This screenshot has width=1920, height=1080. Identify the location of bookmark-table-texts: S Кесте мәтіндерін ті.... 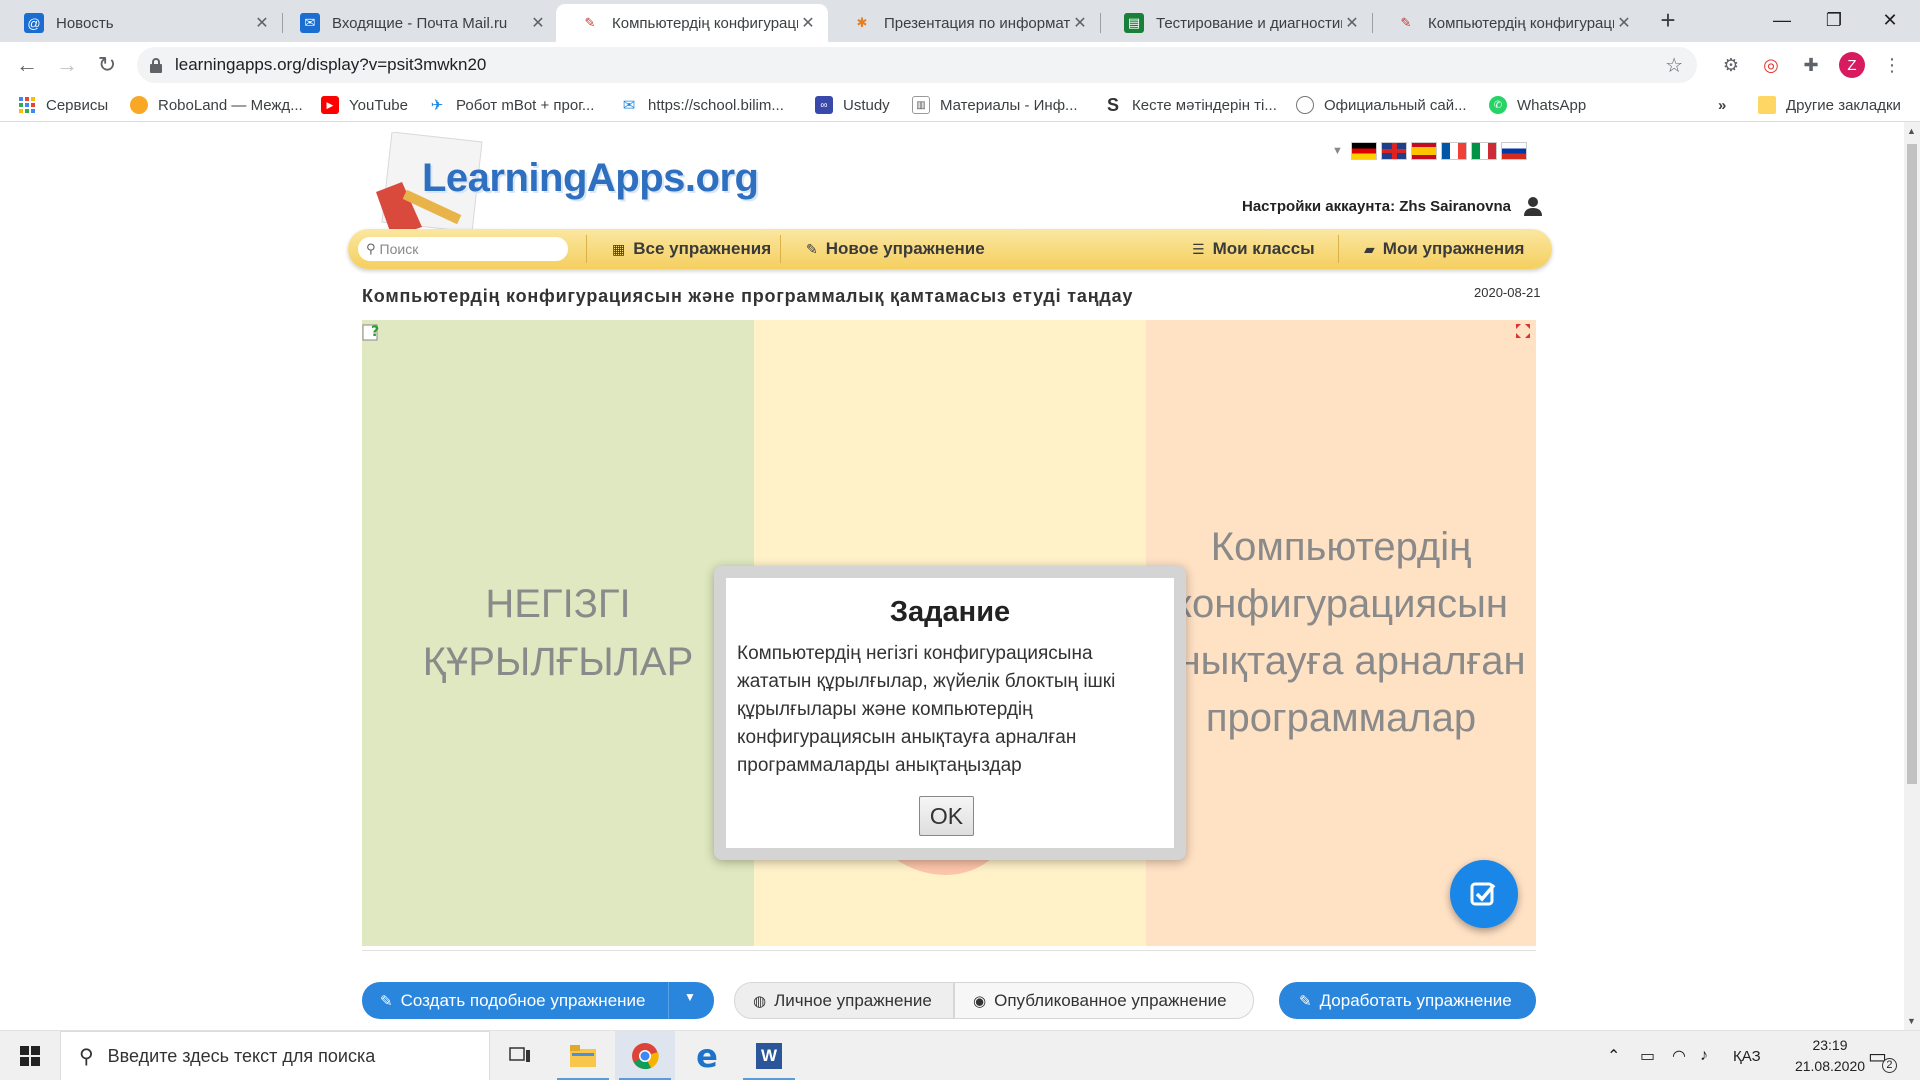
(1190, 105).